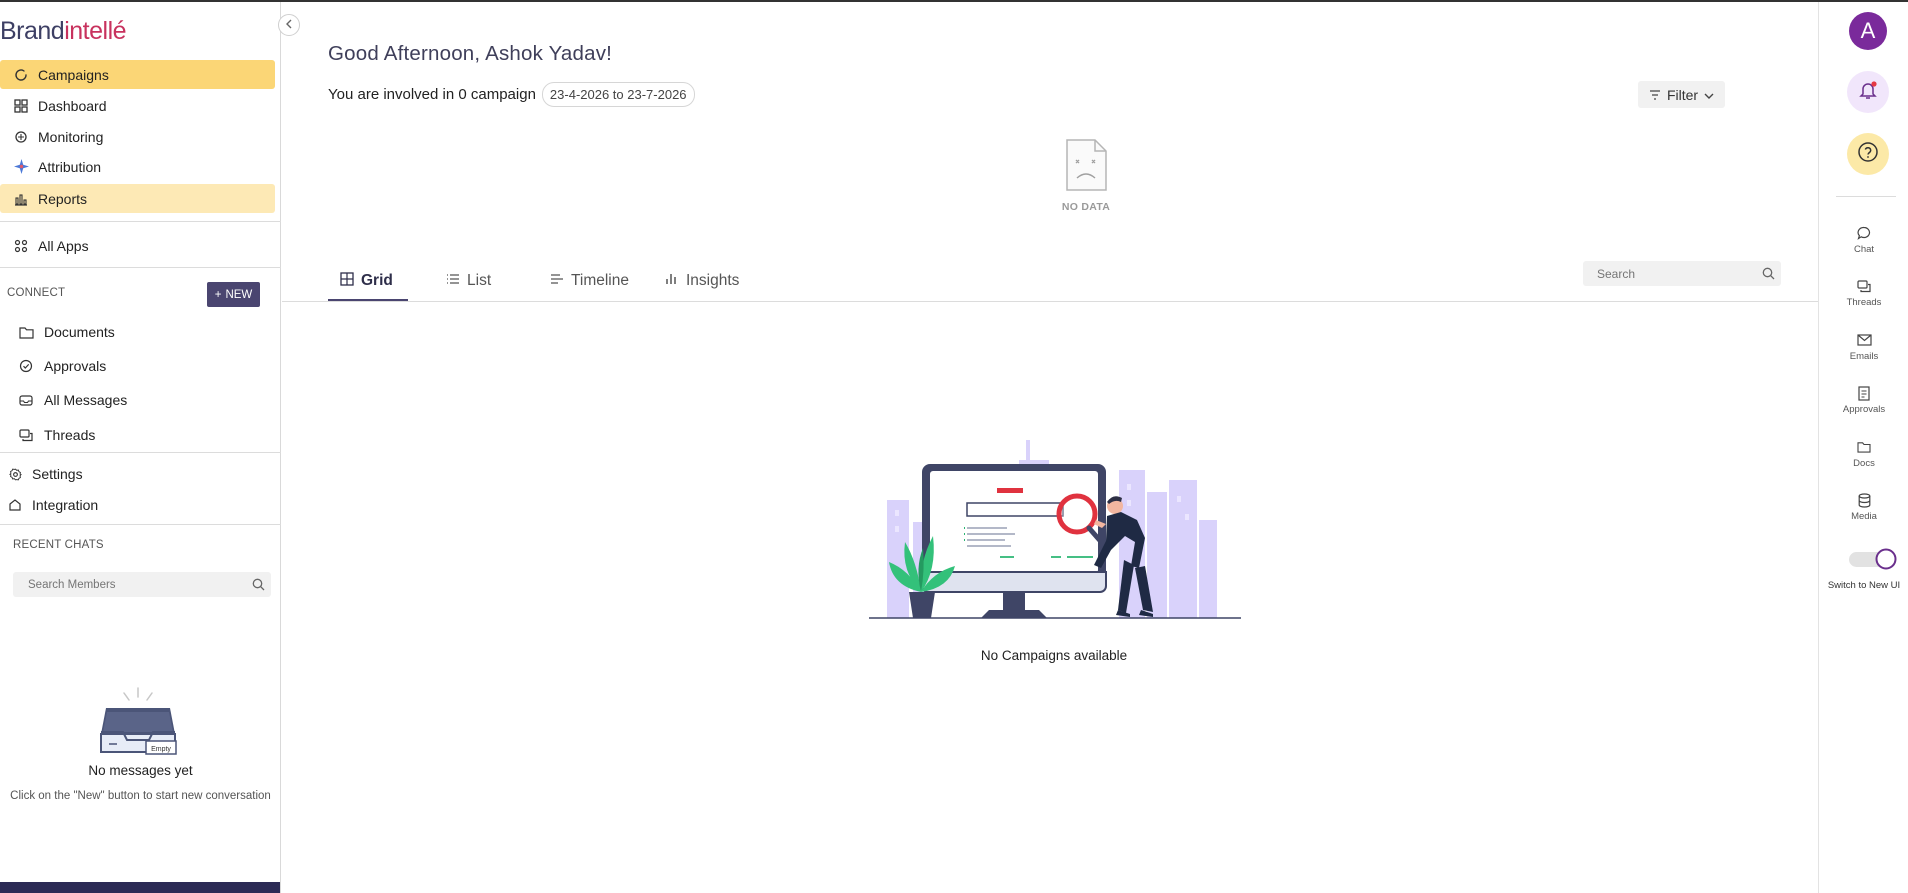 This screenshot has width=1908, height=893. Describe the element at coordinates (161, 749) in the screenshot. I see `empty-badge-text: Empty` at that location.